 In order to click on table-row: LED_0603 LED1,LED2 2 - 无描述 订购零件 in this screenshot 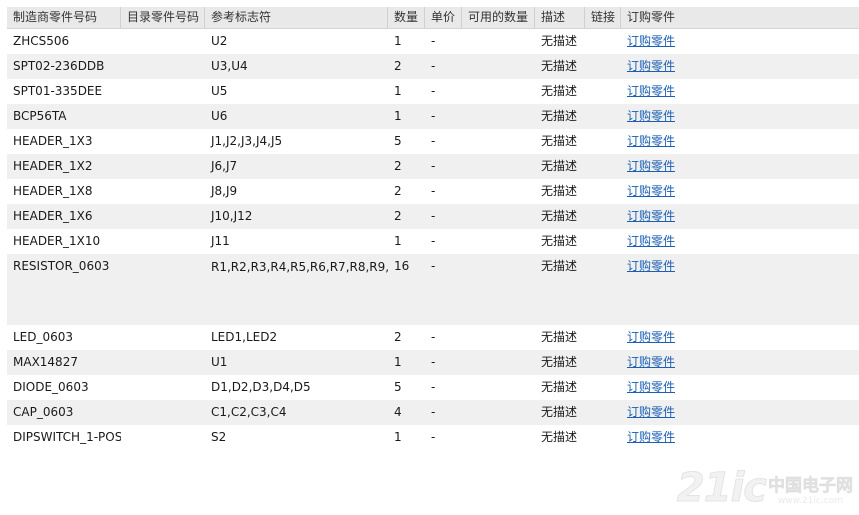, I will do `click(433, 337)`.